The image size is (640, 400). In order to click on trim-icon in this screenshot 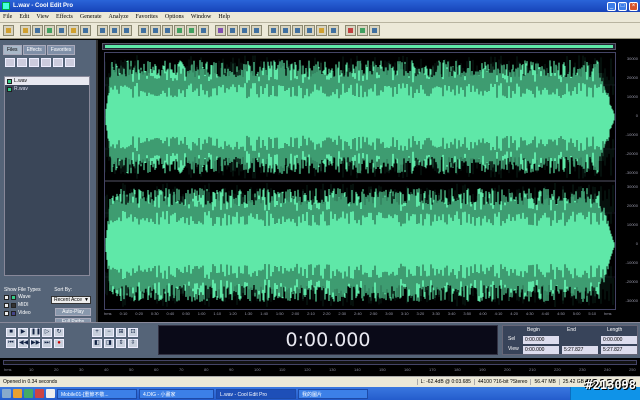, I will do `click(203, 30)`.